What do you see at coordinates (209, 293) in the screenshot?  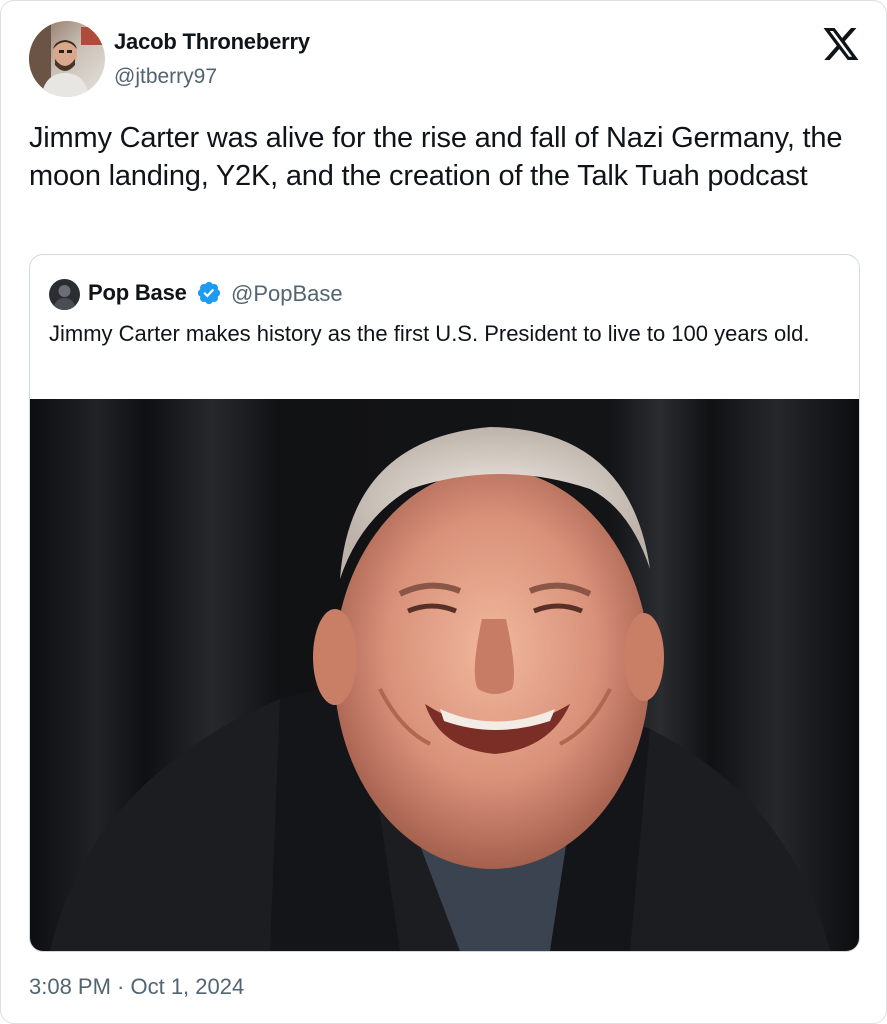 I see `verified-badge-icon` at bounding box center [209, 293].